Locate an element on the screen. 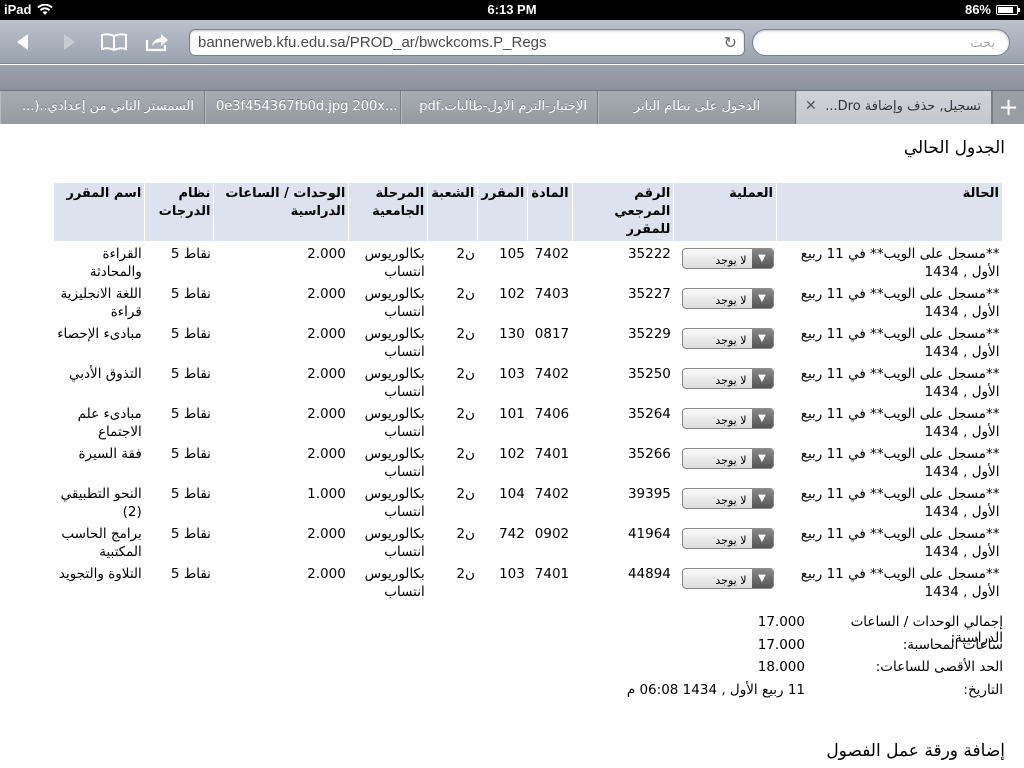 The width and height of the screenshot is (1024, 768). cell-title: التذوق الأدبي is located at coordinates (105, 374).